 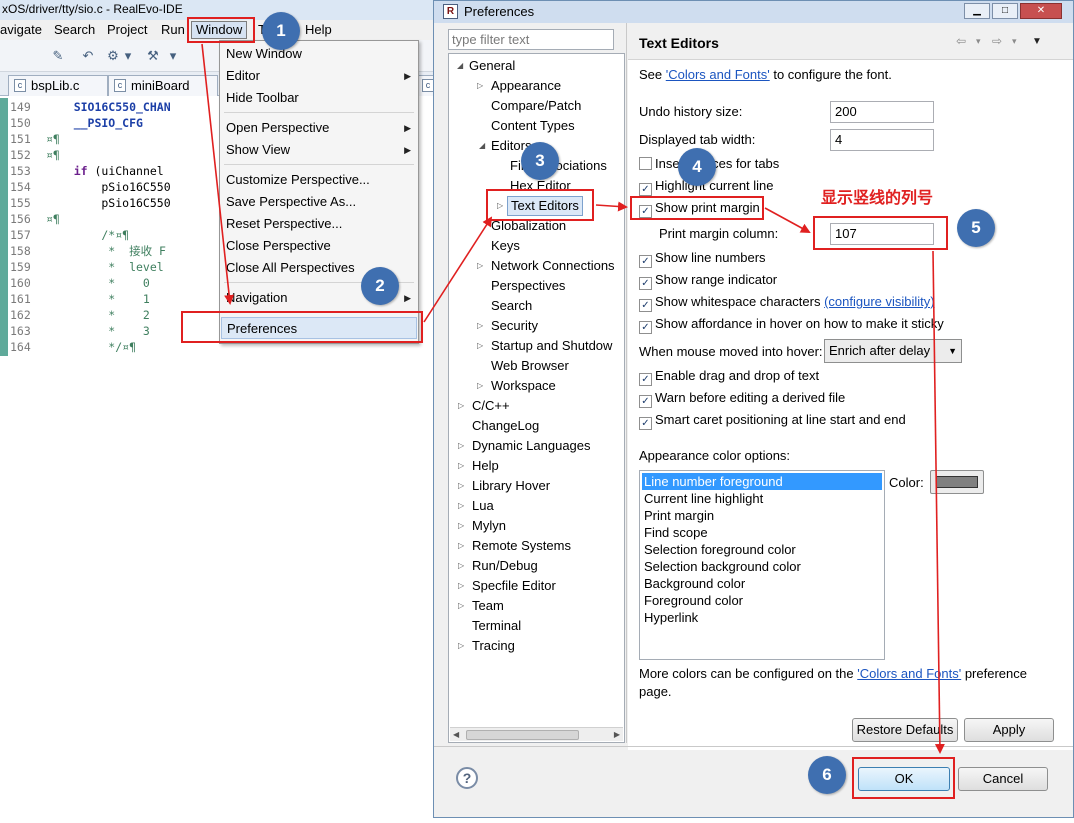 I want to click on help-icon: ?, so click(x=467, y=778).